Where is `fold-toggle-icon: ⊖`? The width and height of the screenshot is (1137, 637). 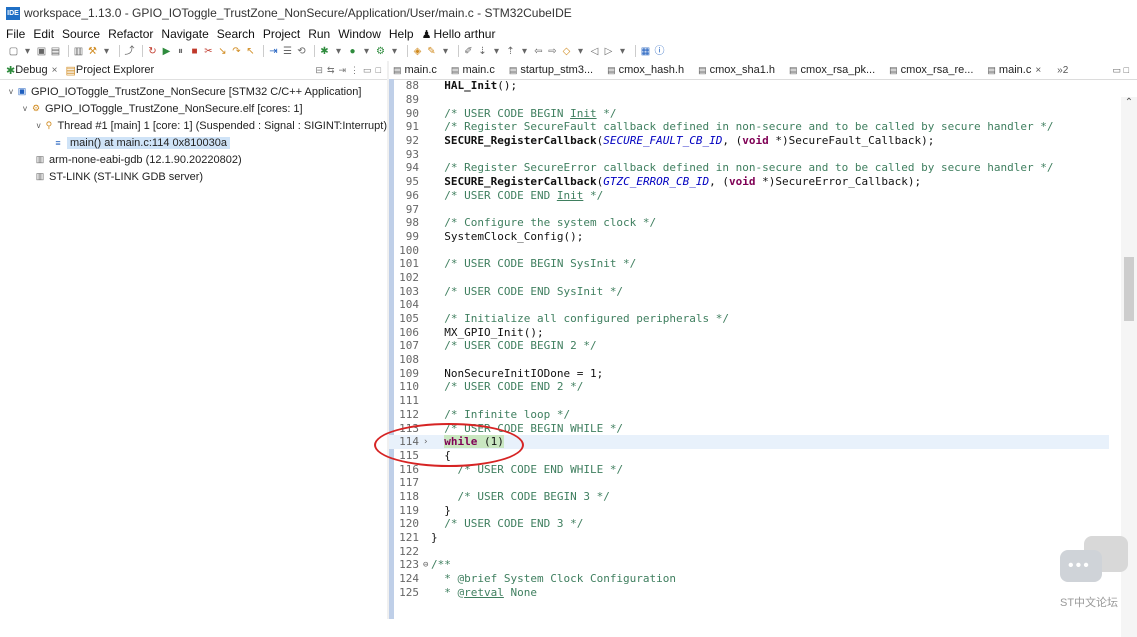 fold-toggle-icon: ⊖ is located at coordinates (427, 565).